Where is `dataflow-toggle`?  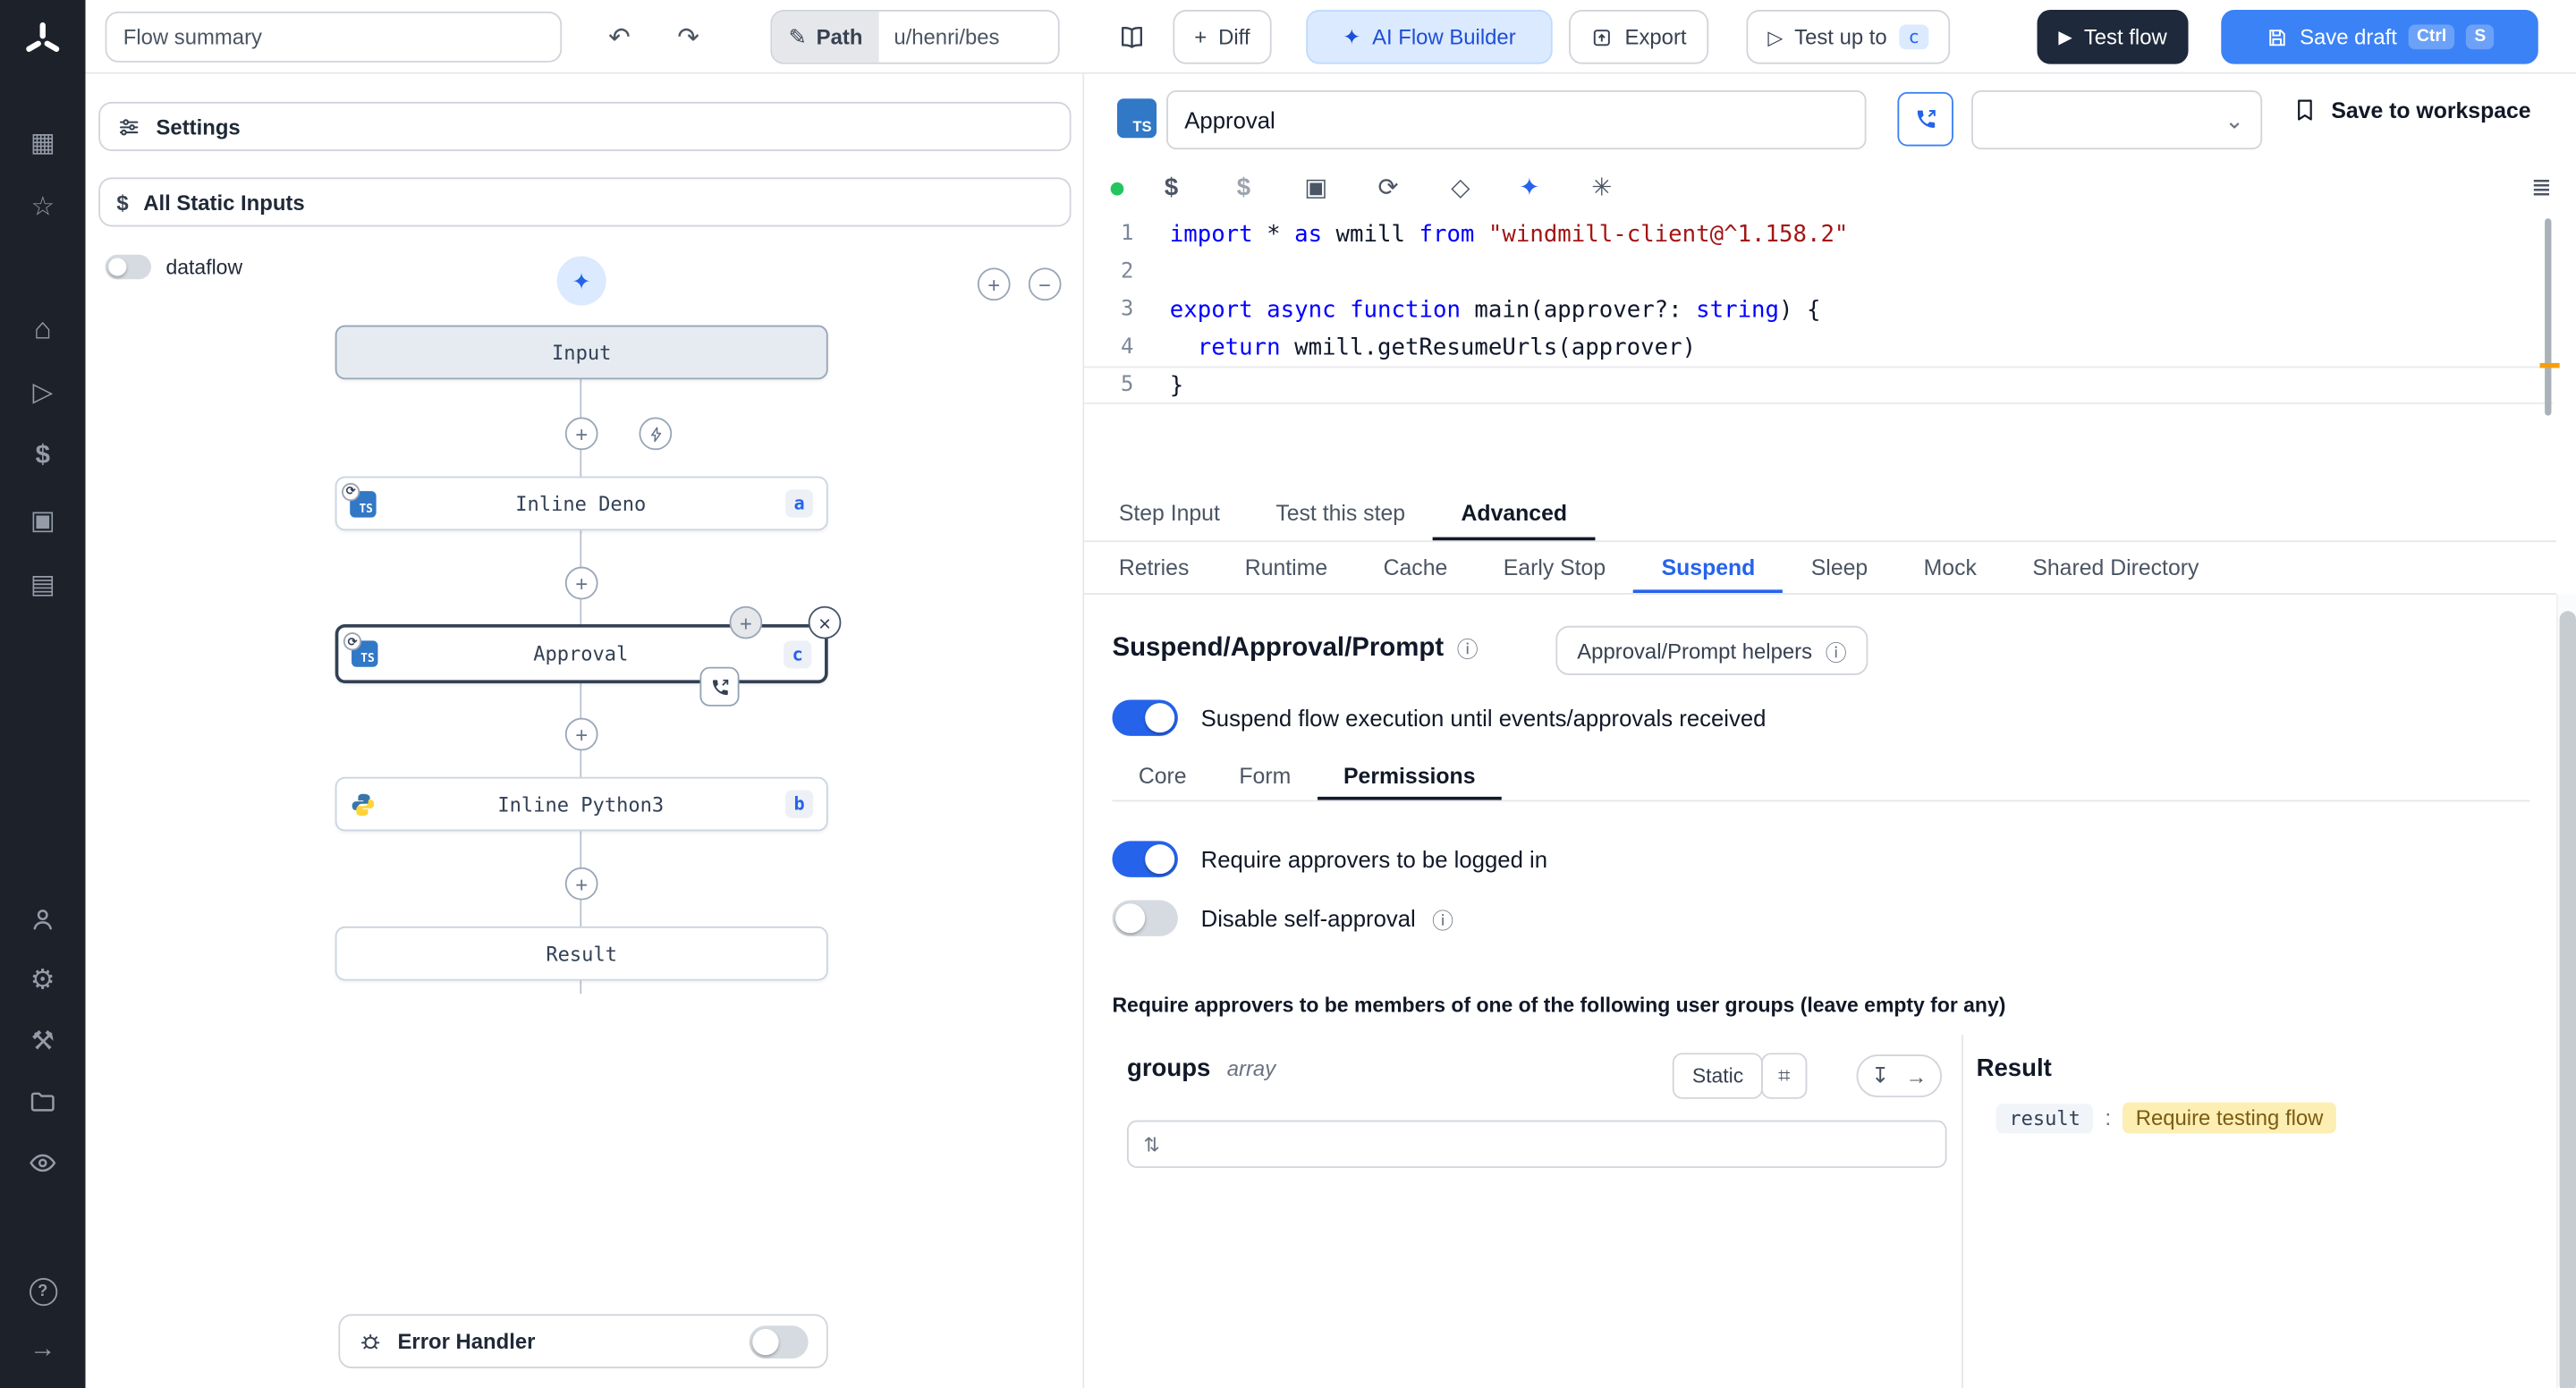
dataflow-toggle is located at coordinates (128, 267).